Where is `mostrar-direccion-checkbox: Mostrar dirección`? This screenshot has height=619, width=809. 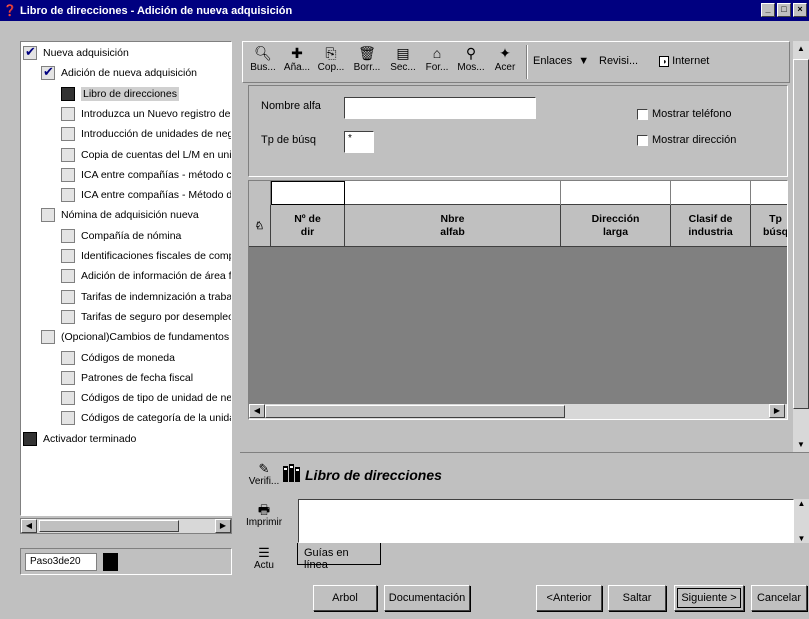
mostrar-direccion-checkbox: Mostrar dirección is located at coordinates (686, 140).